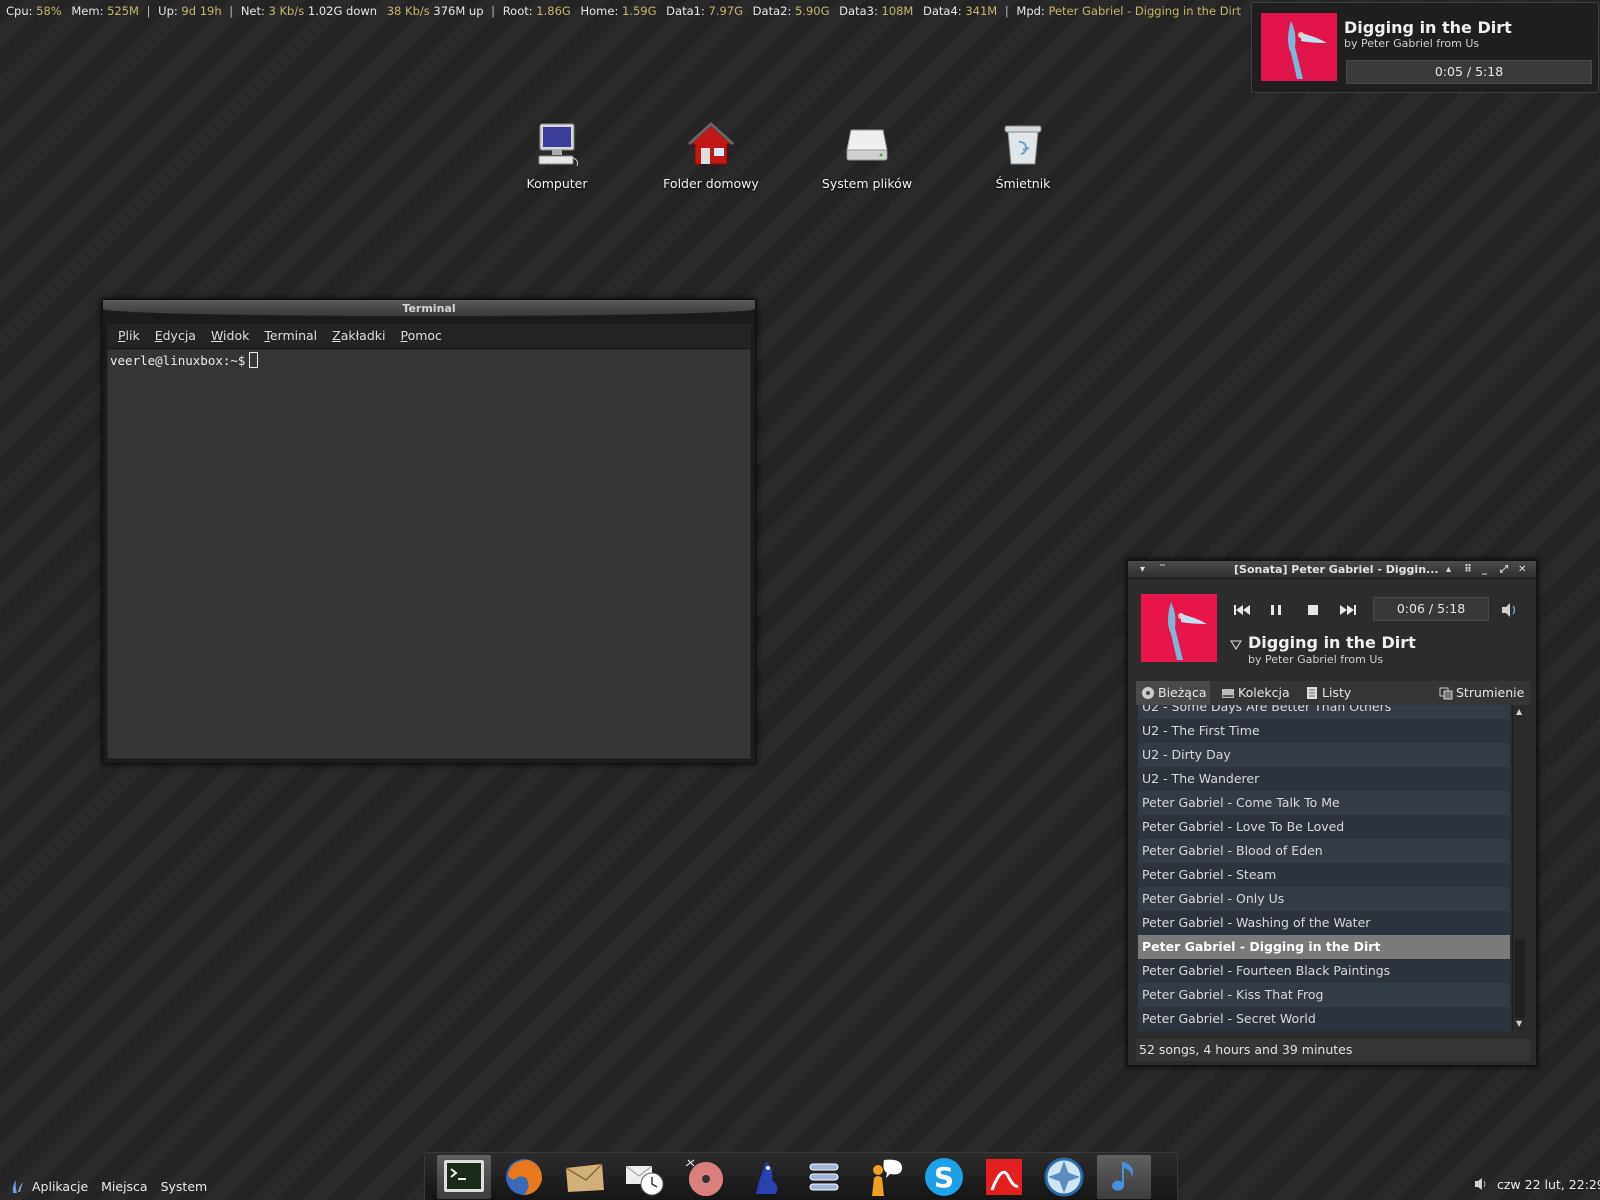 This screenshot has height=1200, width=1600. Describe the element at coordinates (230, 336) in the screenshot. I see `menu-view: Widok` at that location.